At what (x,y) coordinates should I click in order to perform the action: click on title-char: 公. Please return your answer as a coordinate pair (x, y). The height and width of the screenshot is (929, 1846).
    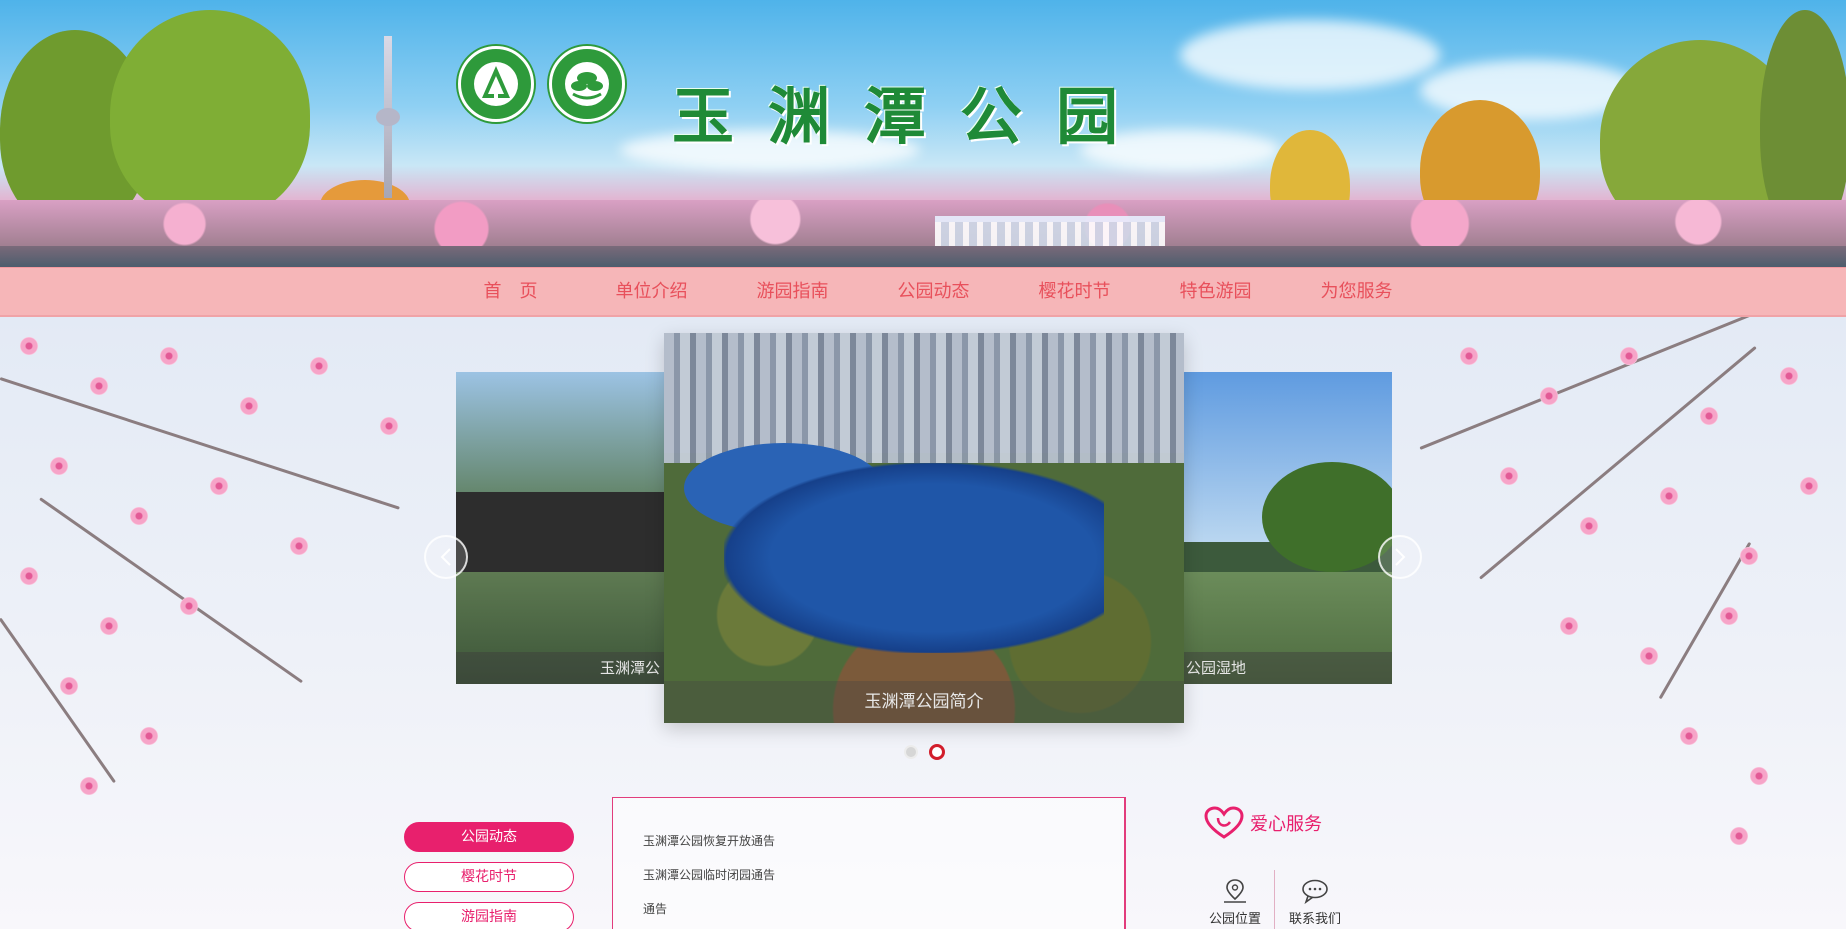
    Looking at the image, I should click on (993, 116).